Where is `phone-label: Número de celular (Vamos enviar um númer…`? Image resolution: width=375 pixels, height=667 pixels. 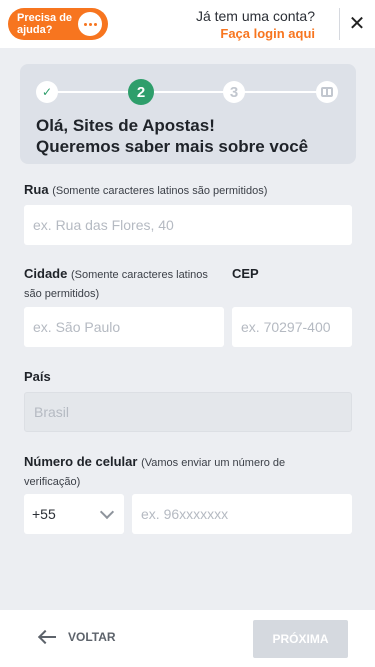
phone-label: Número de celular (Vamos enviar um númer… is located at coordinates (184, 472).